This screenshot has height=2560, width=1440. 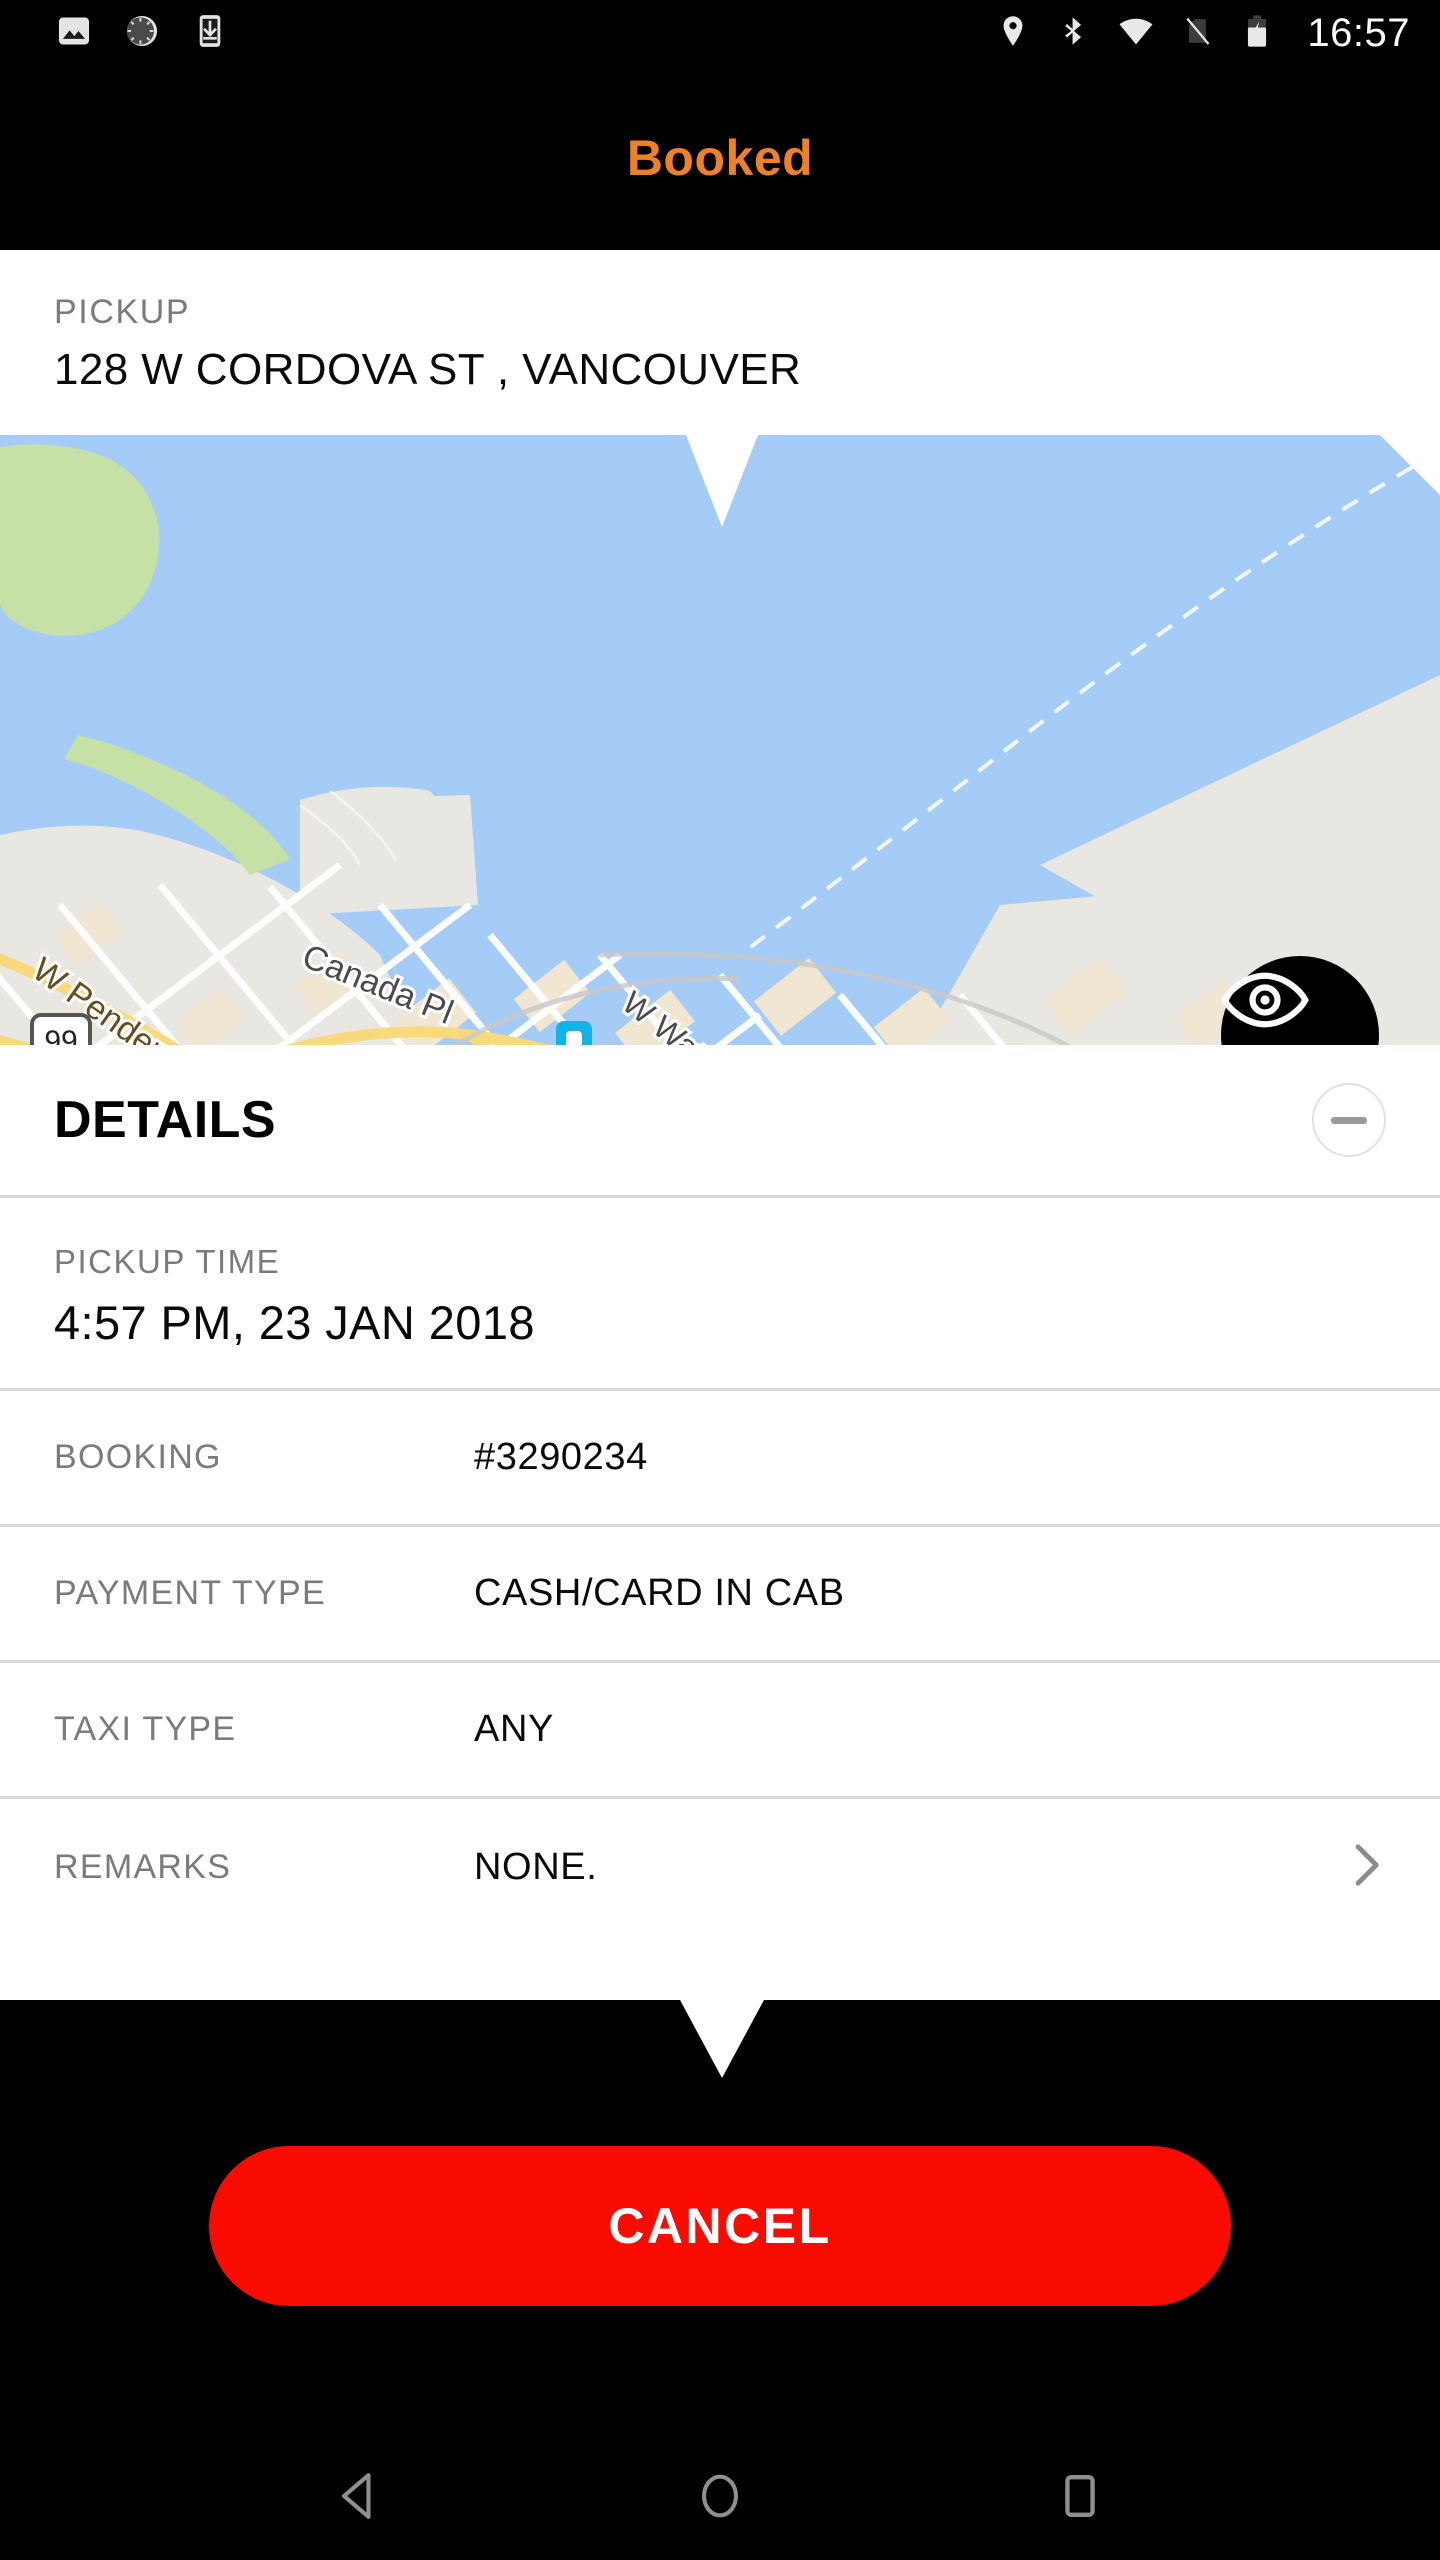 I want to click on cancel-button: CANCEL, so click(x=720, y=2226).